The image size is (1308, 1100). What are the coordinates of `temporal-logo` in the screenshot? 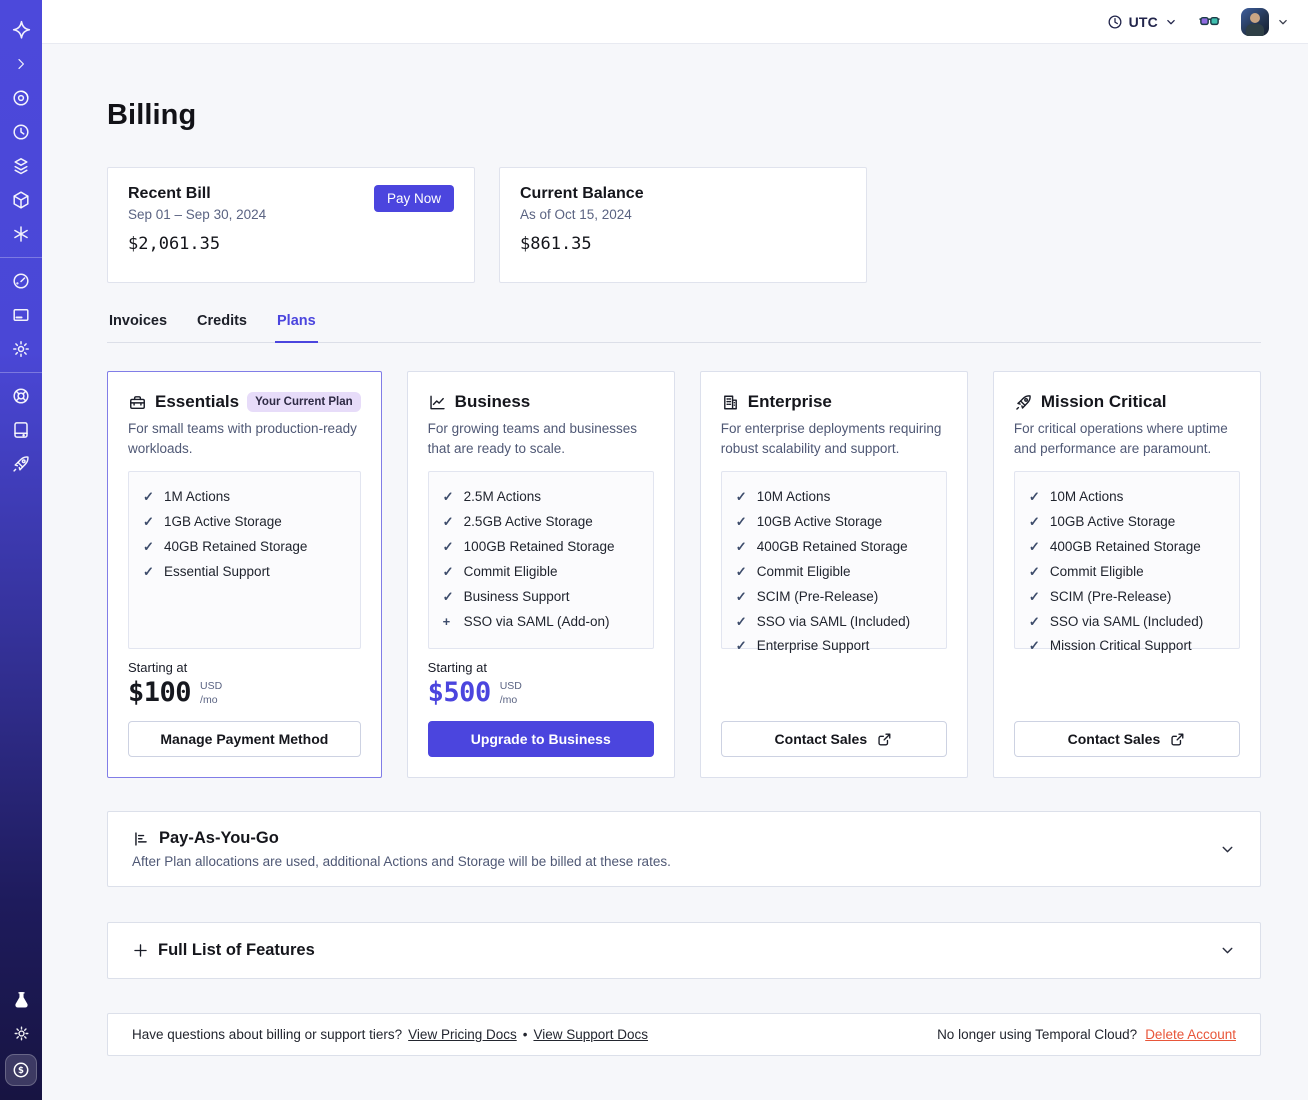 It's located at (21, 30).